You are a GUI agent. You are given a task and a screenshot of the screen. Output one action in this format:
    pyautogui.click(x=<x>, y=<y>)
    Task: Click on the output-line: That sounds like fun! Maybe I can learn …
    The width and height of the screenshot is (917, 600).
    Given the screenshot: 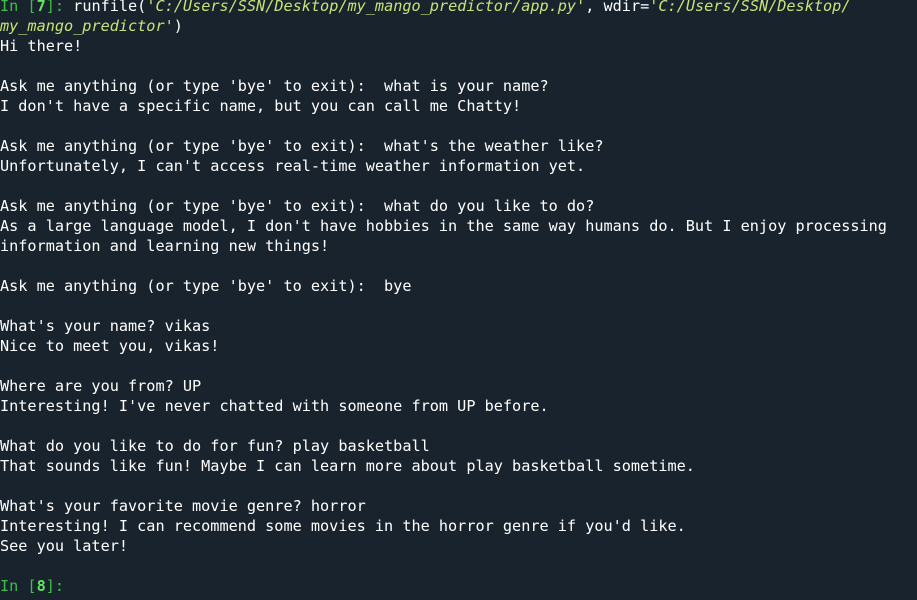 What is the action you would take?
    pyautogui.click(x=347, y=466)
    